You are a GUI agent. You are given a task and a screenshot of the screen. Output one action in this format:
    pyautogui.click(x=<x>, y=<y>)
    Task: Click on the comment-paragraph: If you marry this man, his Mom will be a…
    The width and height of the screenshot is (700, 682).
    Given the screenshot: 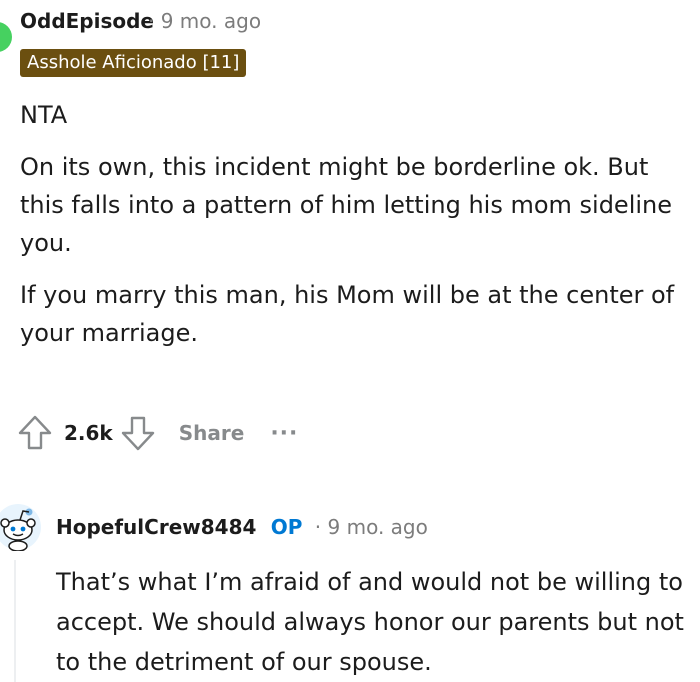 What is the action you would take?
    pyautogui.click(x=347, y=314)
    